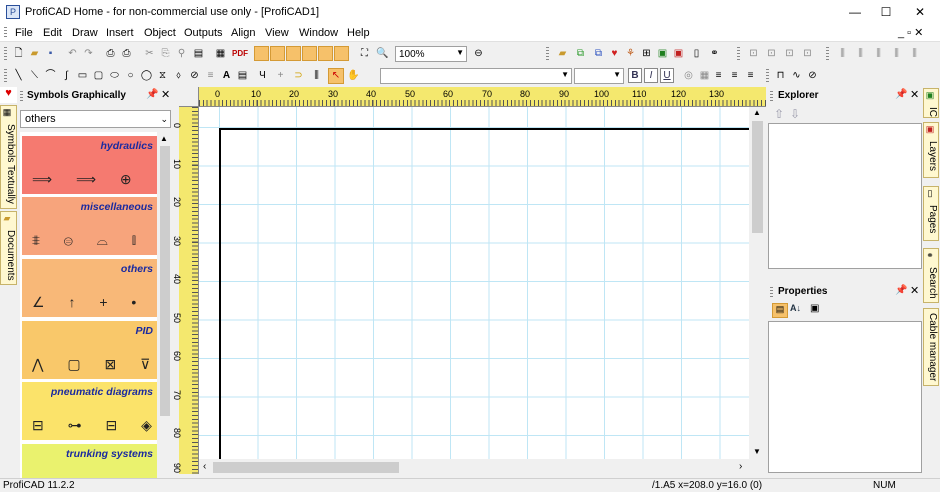  Describe the element at coordinates (243, 33) in the screenshot. I see `menu-align: Align` at that location.